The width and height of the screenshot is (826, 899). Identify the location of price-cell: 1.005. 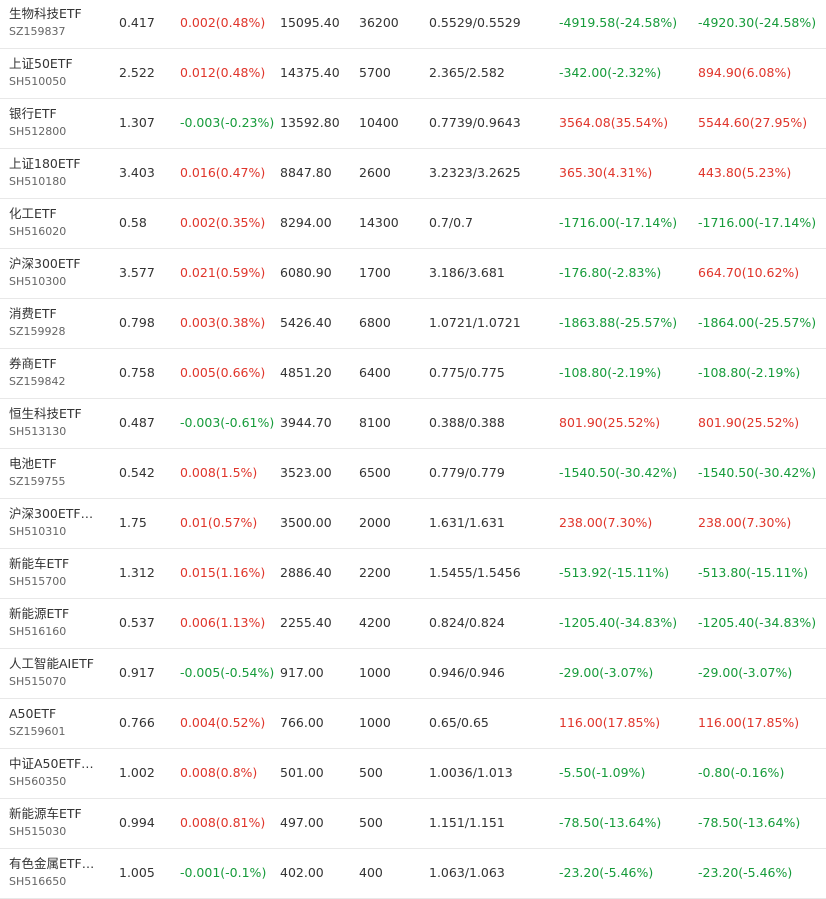
(137, 872).